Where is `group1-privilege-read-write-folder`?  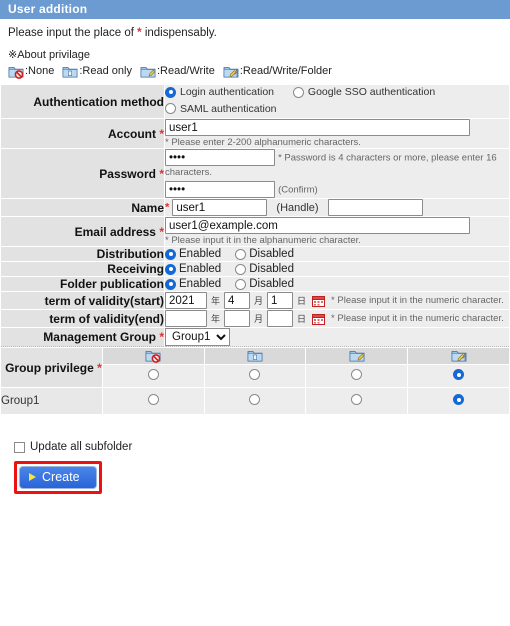
group1-privilege-read-write-folder is located at coordinates (458, 401).